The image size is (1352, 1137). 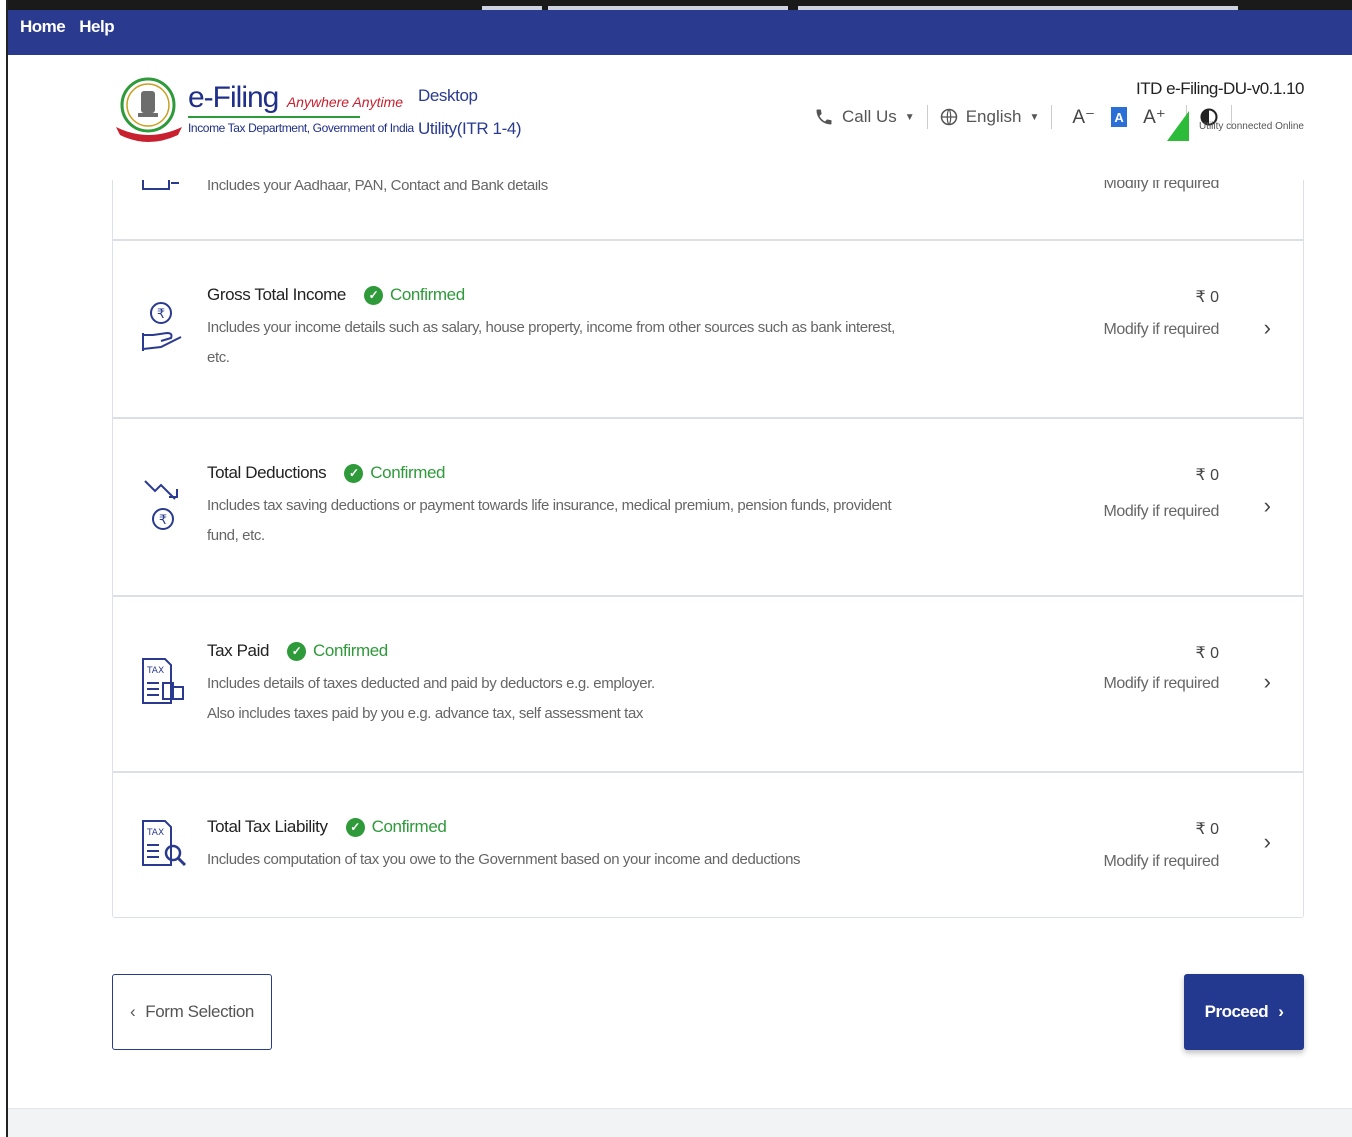 What do you see at coordinates (274, 117) in the screenshot?
I see `brand-rule` at bounding box center [274, 117].